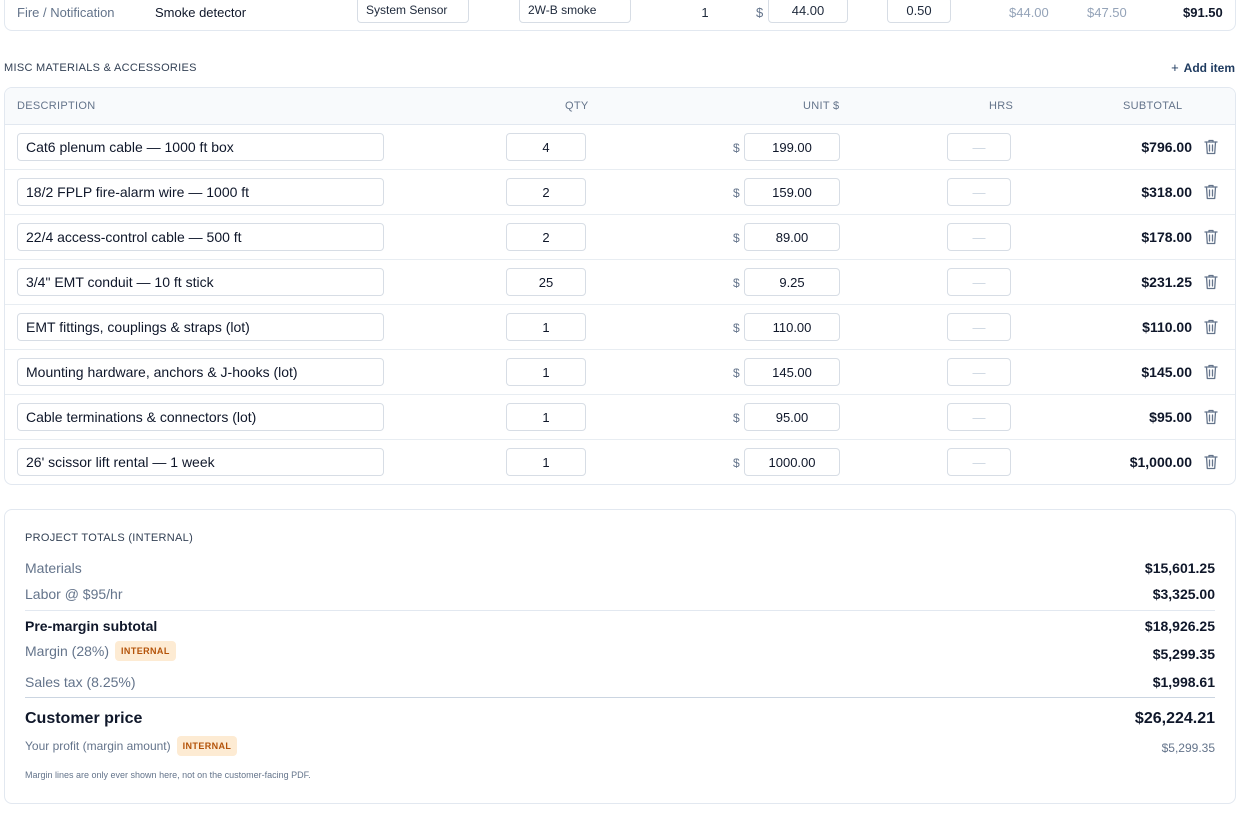 The height and width of the screenshot is (814, 1241). What do you see at coordinates (792, 327) in the screenshot?
I see `unit-price-input: 110.00` at bounding box center [792, 327].